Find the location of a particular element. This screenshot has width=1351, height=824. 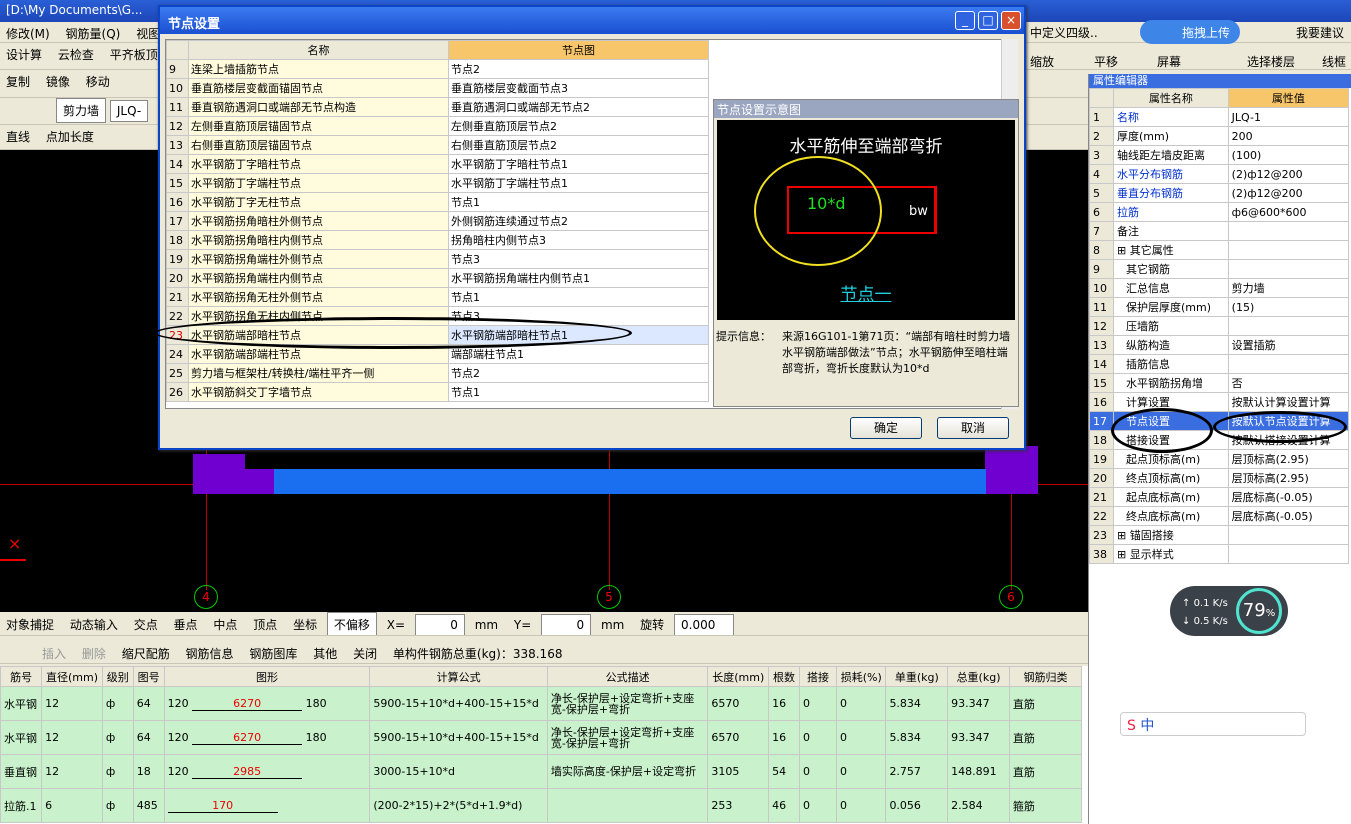

x-input: 0 is located at coordinates (439, 624).